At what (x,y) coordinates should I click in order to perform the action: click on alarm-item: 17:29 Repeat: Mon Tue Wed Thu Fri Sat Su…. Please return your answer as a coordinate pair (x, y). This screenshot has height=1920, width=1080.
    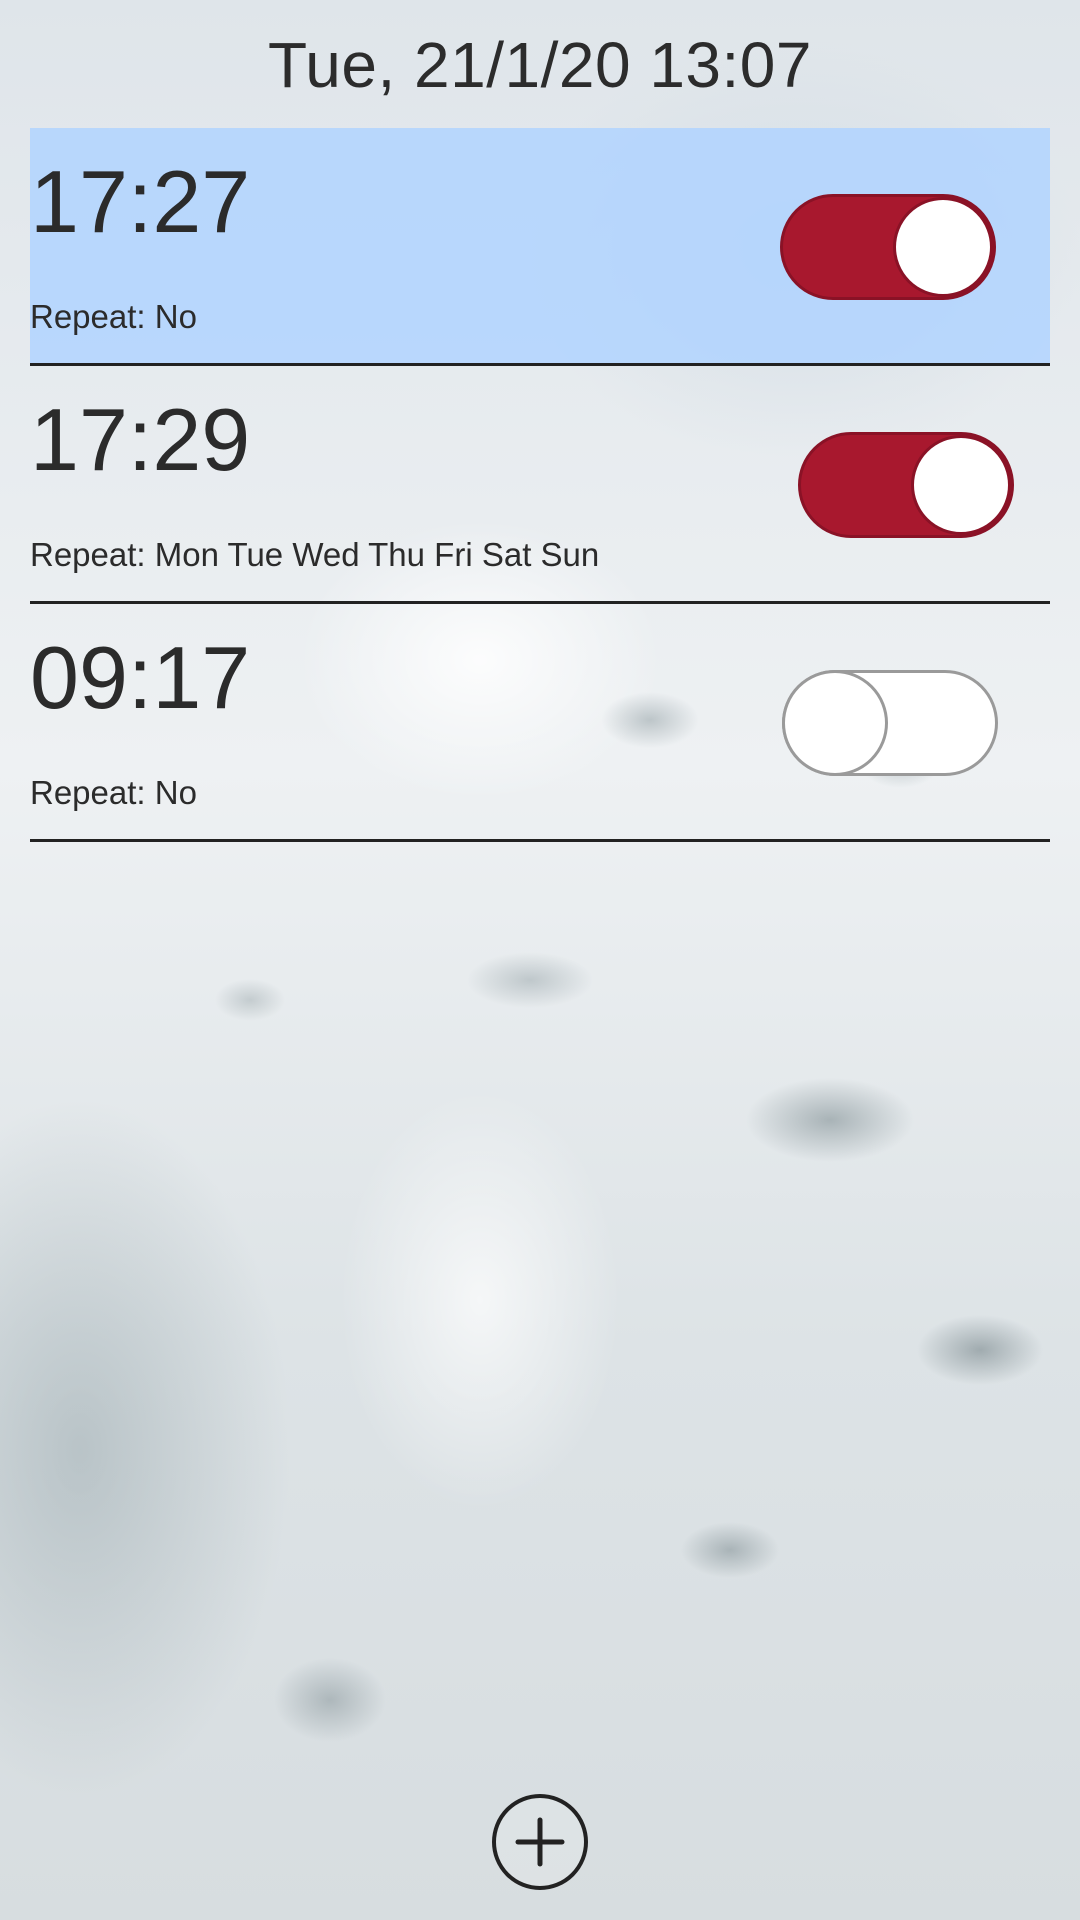
    Looking at the image, I should click on (540, 485).